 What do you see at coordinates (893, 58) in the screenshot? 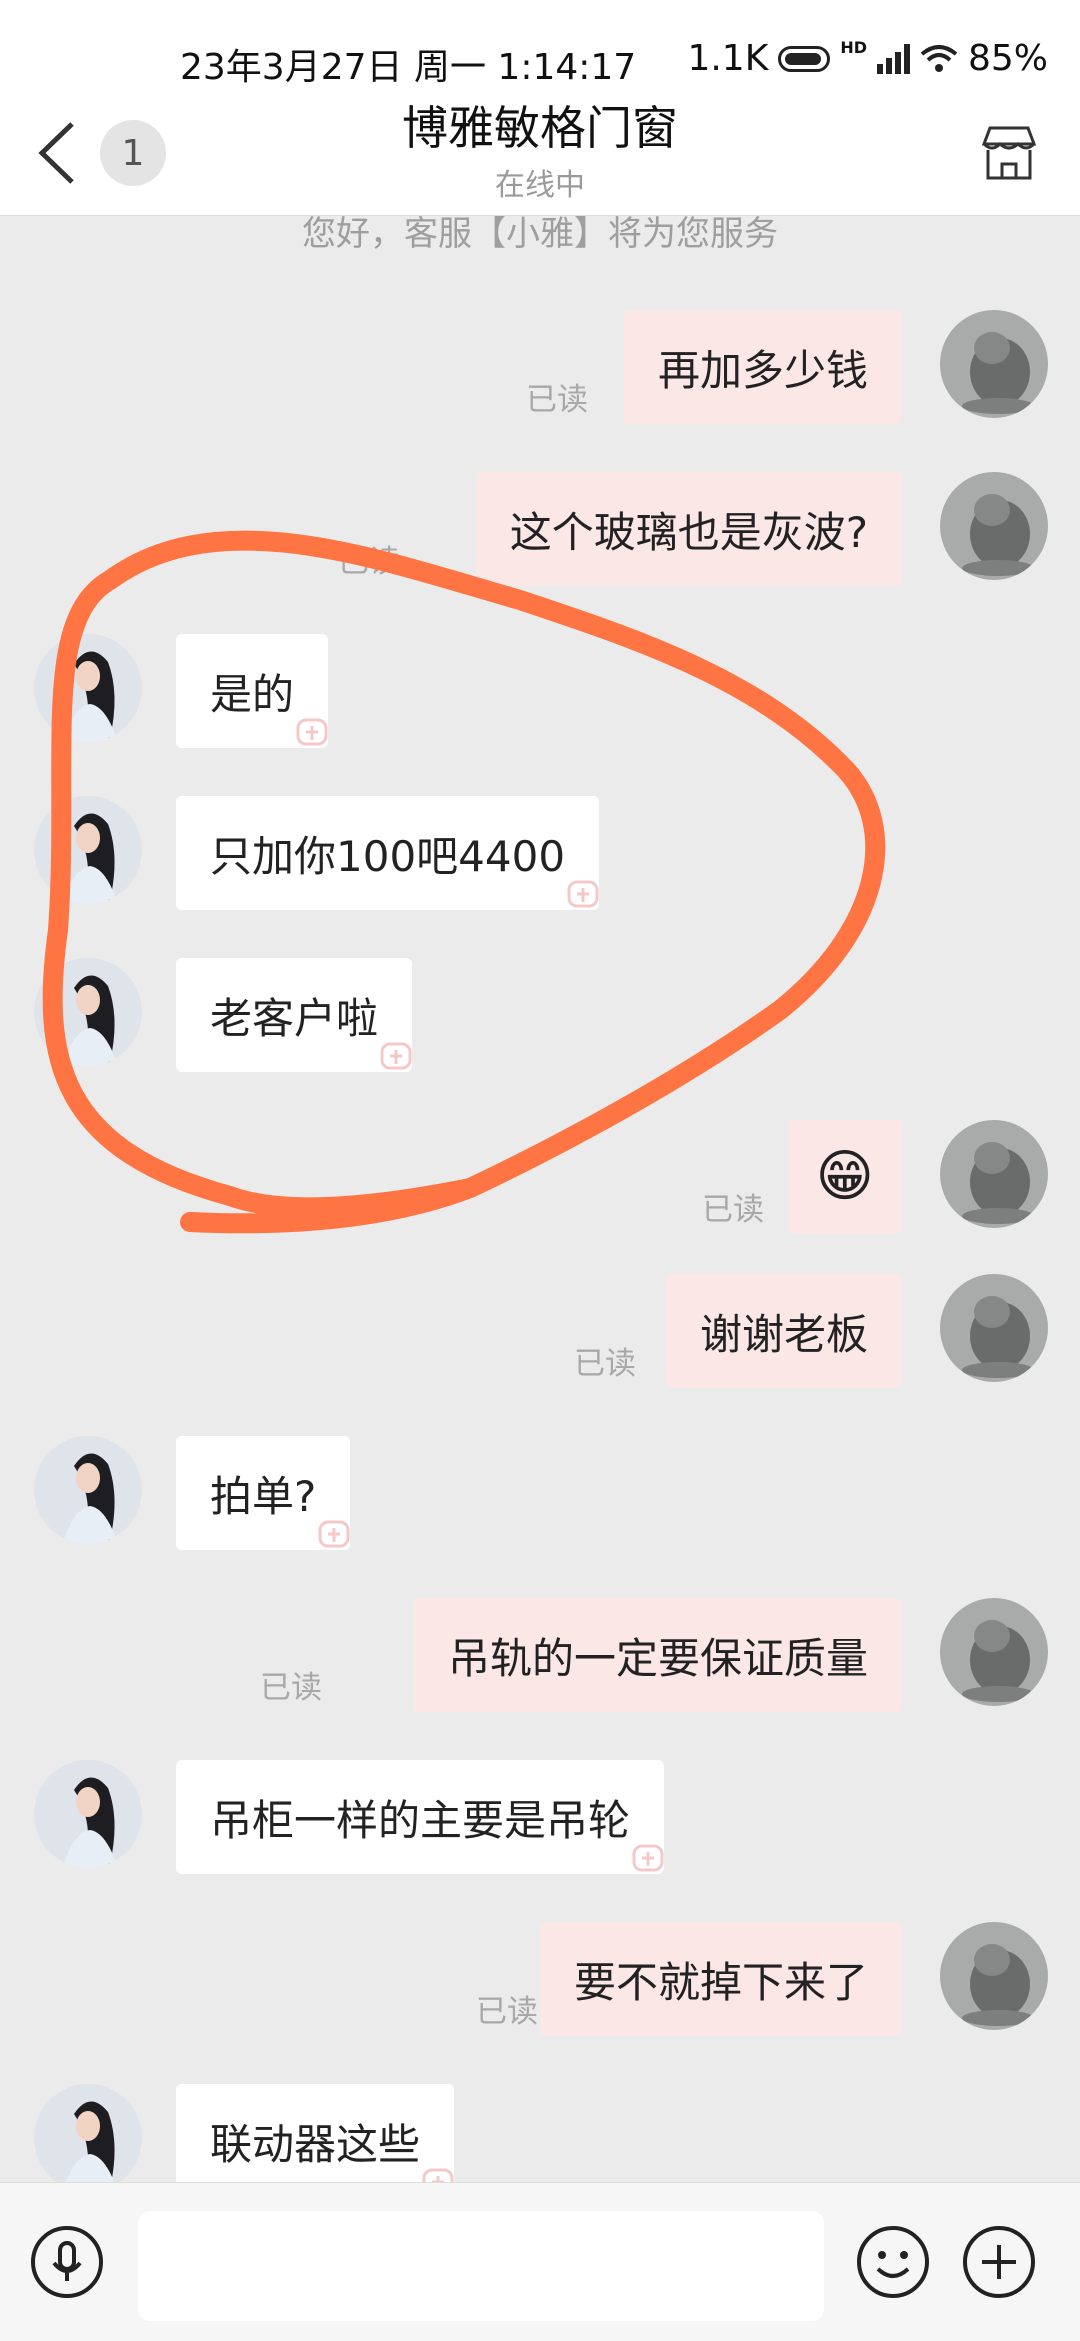
I see `signal-icon` at bounding box center [893, 58].